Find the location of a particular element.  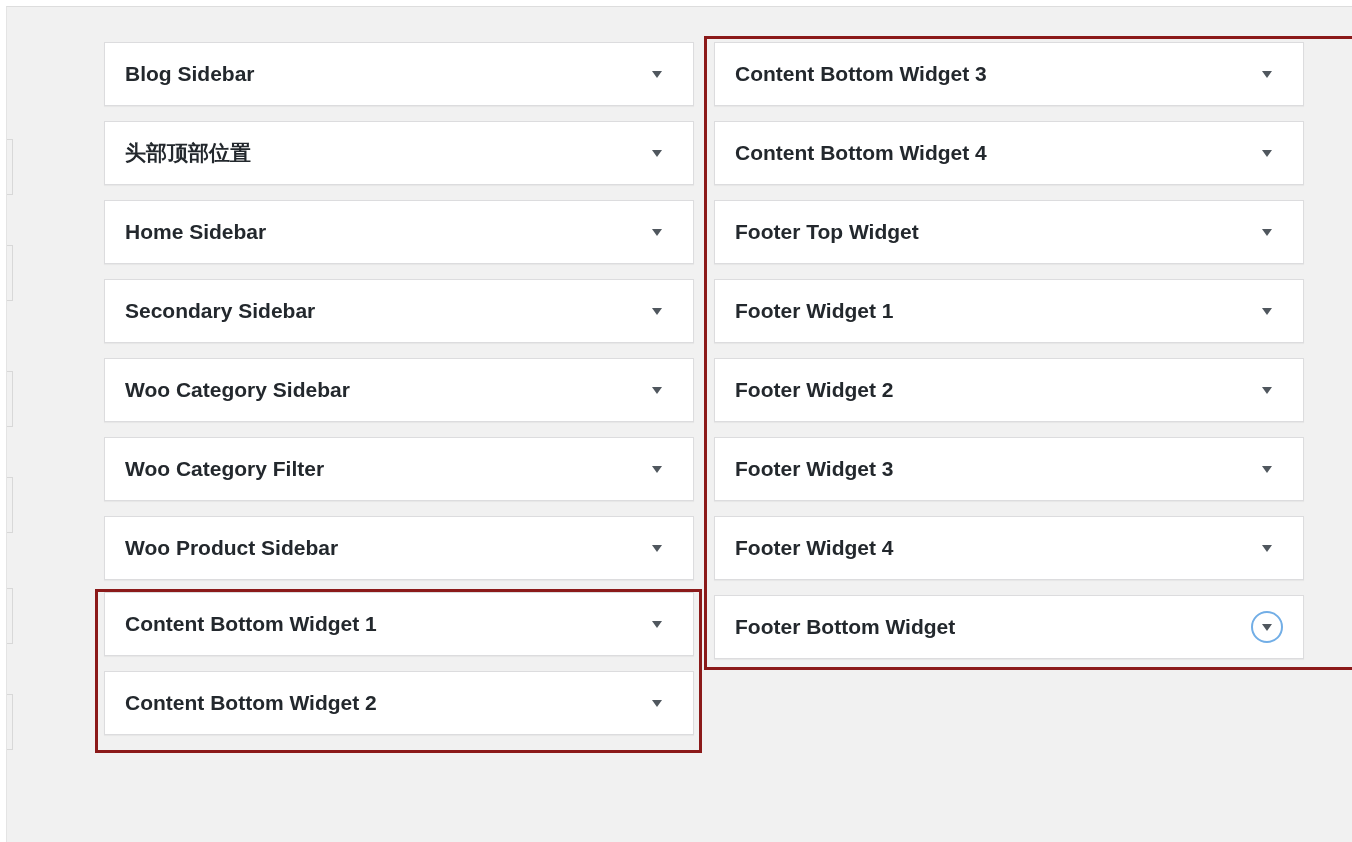

widget-area-title: Footer Widget 2 is located at coordinates (815, 390).